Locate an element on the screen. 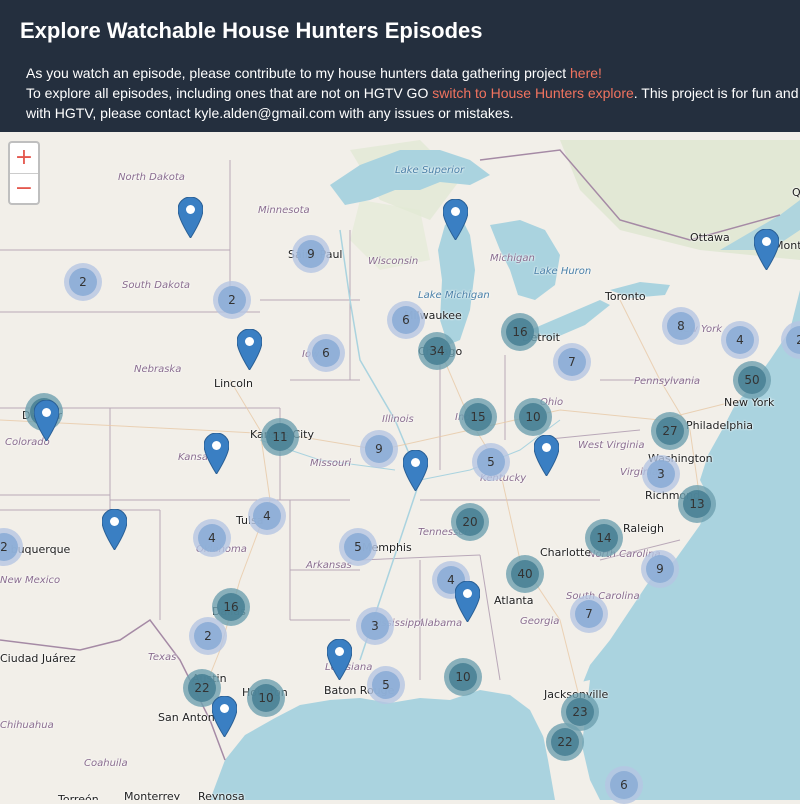 Image resolution: width=800 pixels, height=804 pixels. marker-cluster: 27 is located at coordinates (670, 431).